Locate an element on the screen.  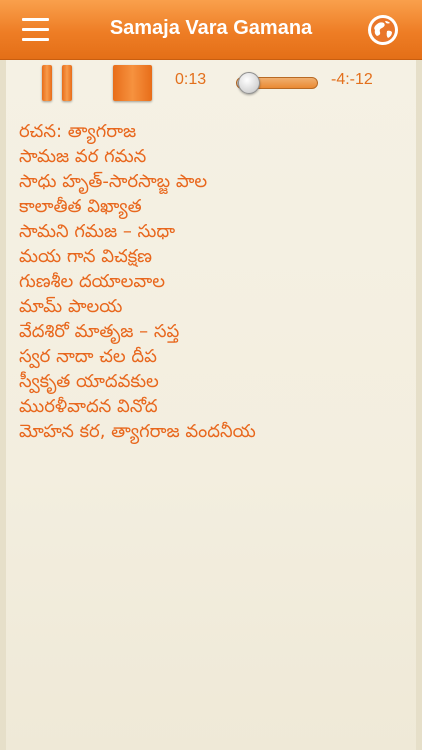
lyric-line: సామజ వర గమన is located at coordinates (83, 156).